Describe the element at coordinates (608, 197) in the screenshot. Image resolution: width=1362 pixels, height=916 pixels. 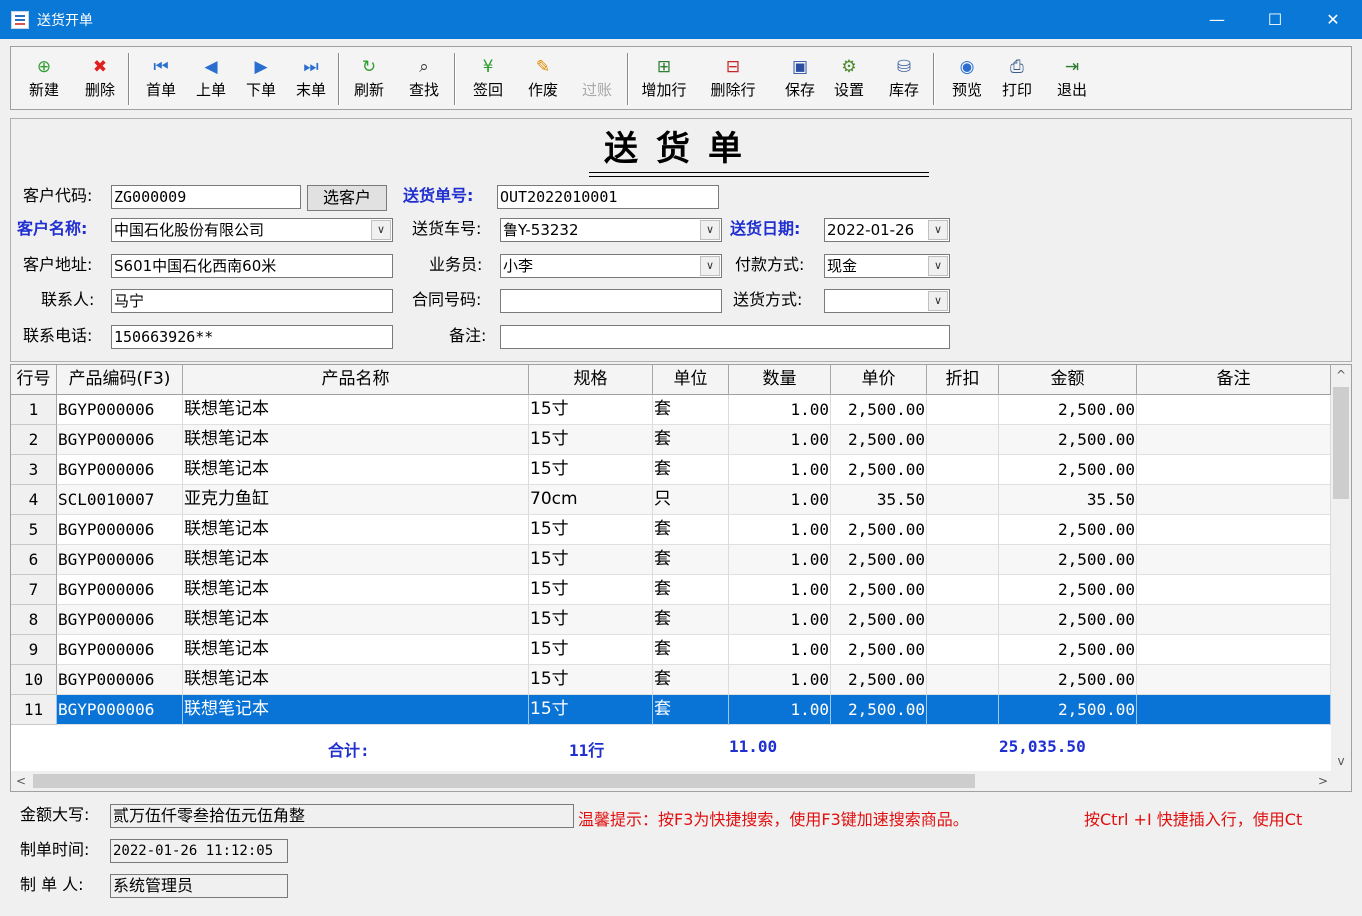
I see `order-no-input: OUT2022010001` at that location.